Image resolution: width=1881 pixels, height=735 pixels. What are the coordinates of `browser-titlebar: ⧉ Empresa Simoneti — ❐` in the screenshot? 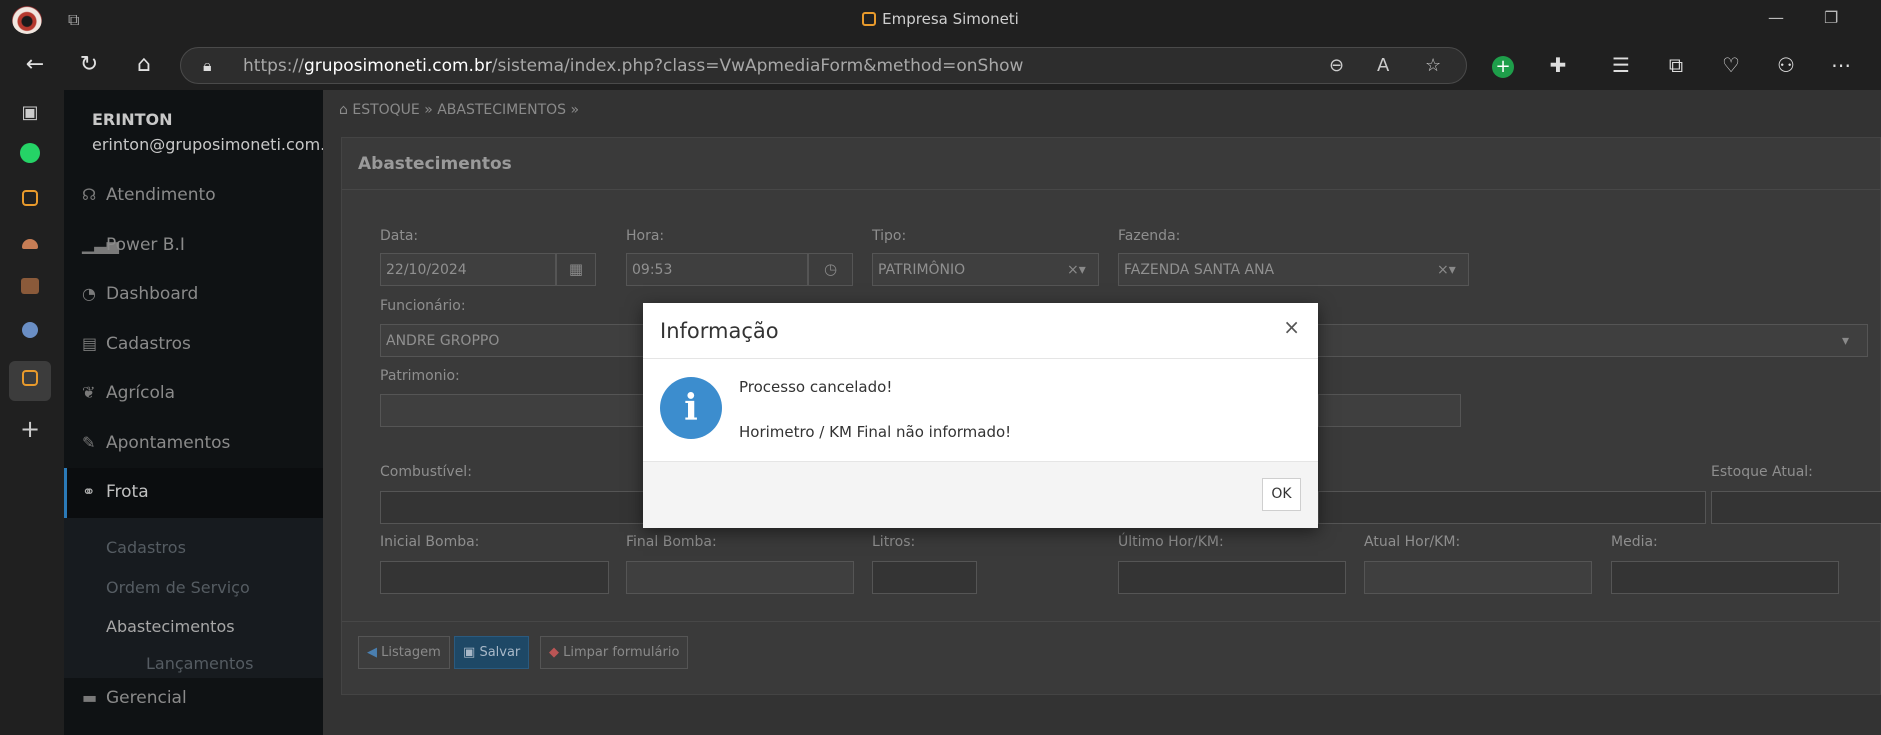 It's located at (940, 20).